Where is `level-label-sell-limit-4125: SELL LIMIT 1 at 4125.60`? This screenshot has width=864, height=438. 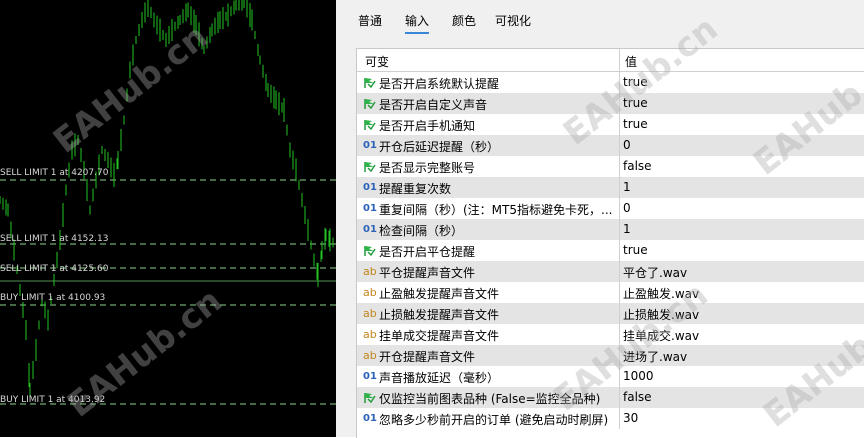
level-label-sell-limit-4125: SELL LIMIT 1 at 4125.60 is located at coordinates (54, 269).